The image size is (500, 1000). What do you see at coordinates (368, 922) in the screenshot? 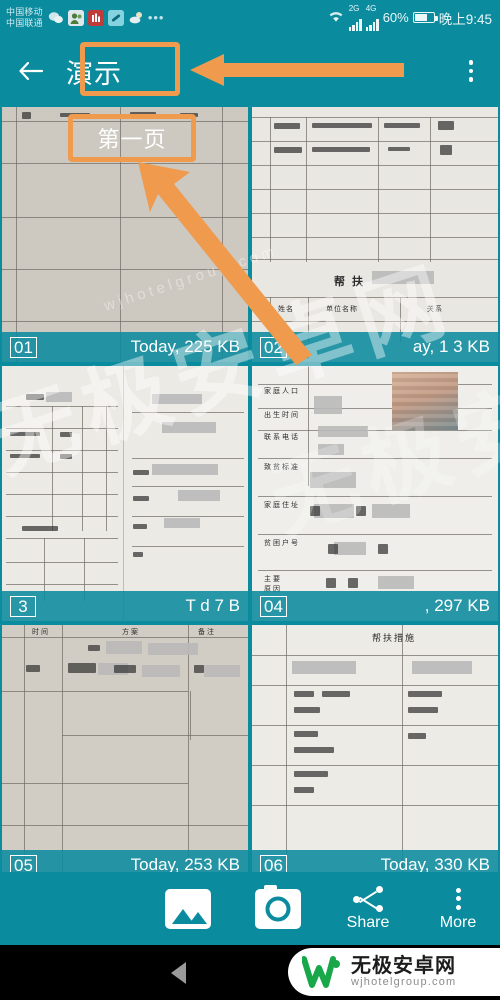
I see `share-label: Share` at bounding box center [368, 922].